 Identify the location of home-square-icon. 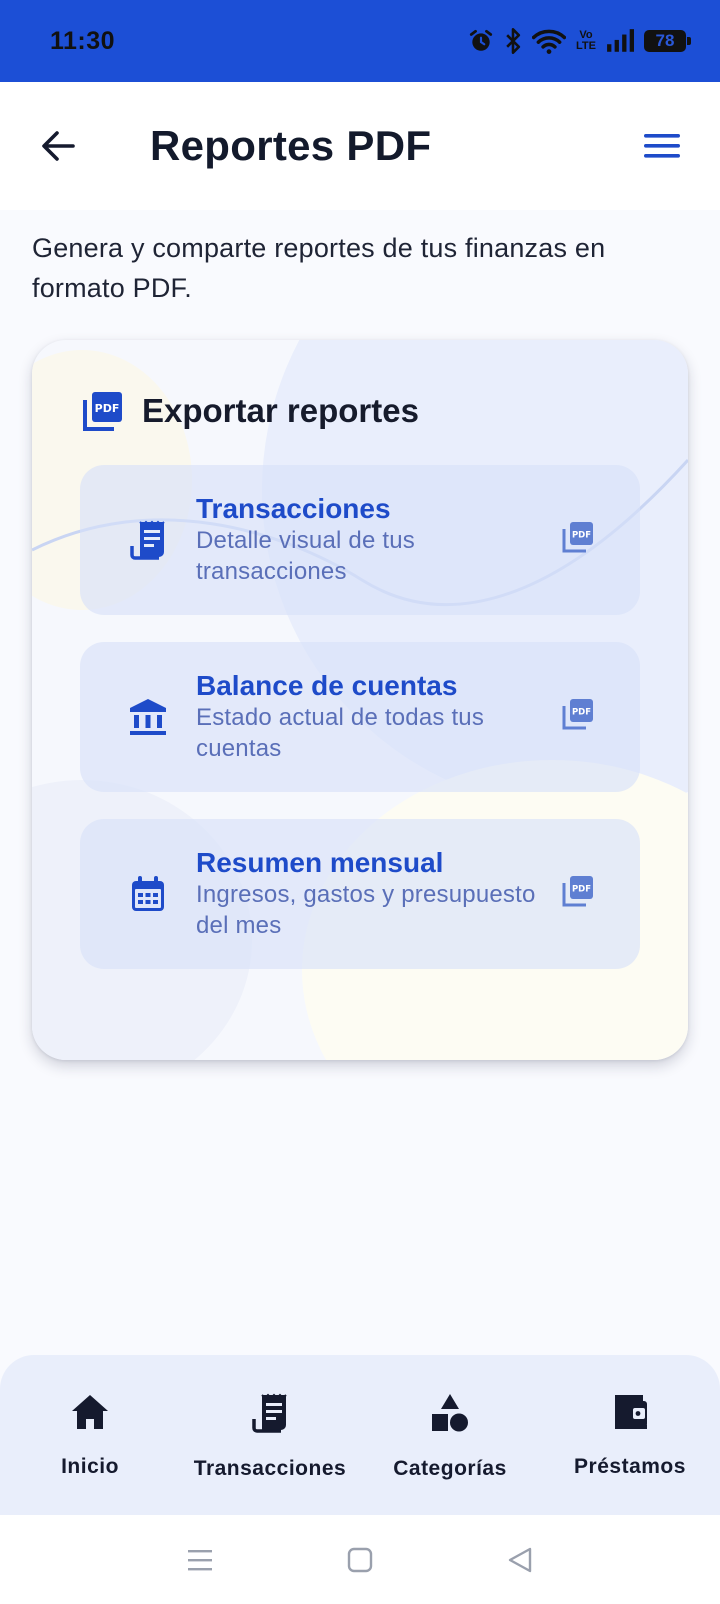
(360, 1559).